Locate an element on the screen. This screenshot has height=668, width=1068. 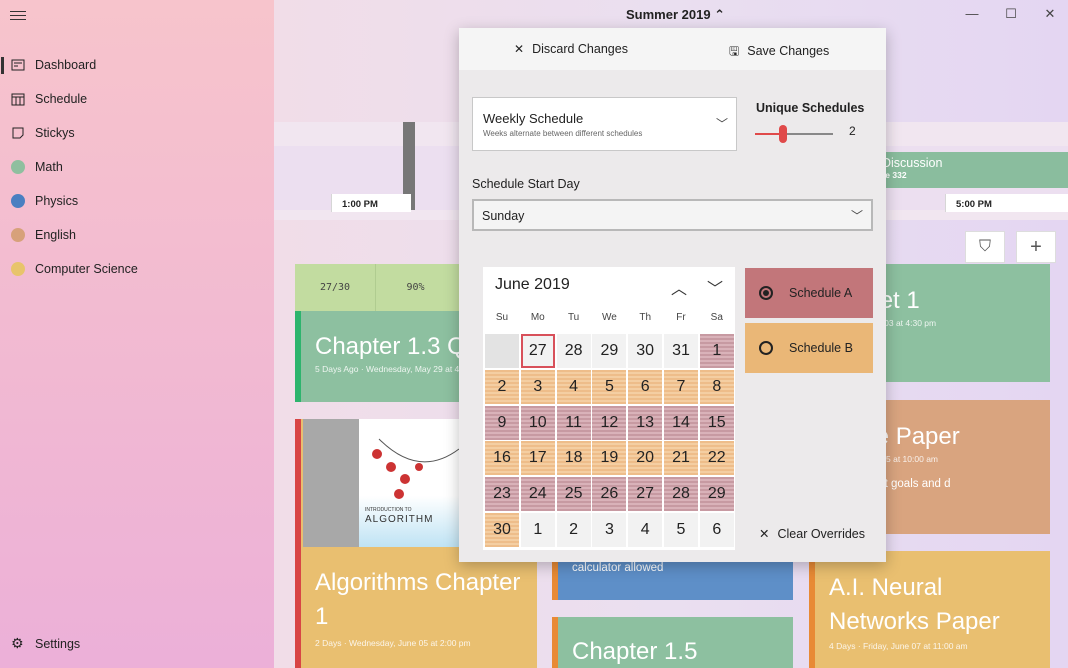
schedule-b-label: Schedule B is located at coordinates (821, 348).